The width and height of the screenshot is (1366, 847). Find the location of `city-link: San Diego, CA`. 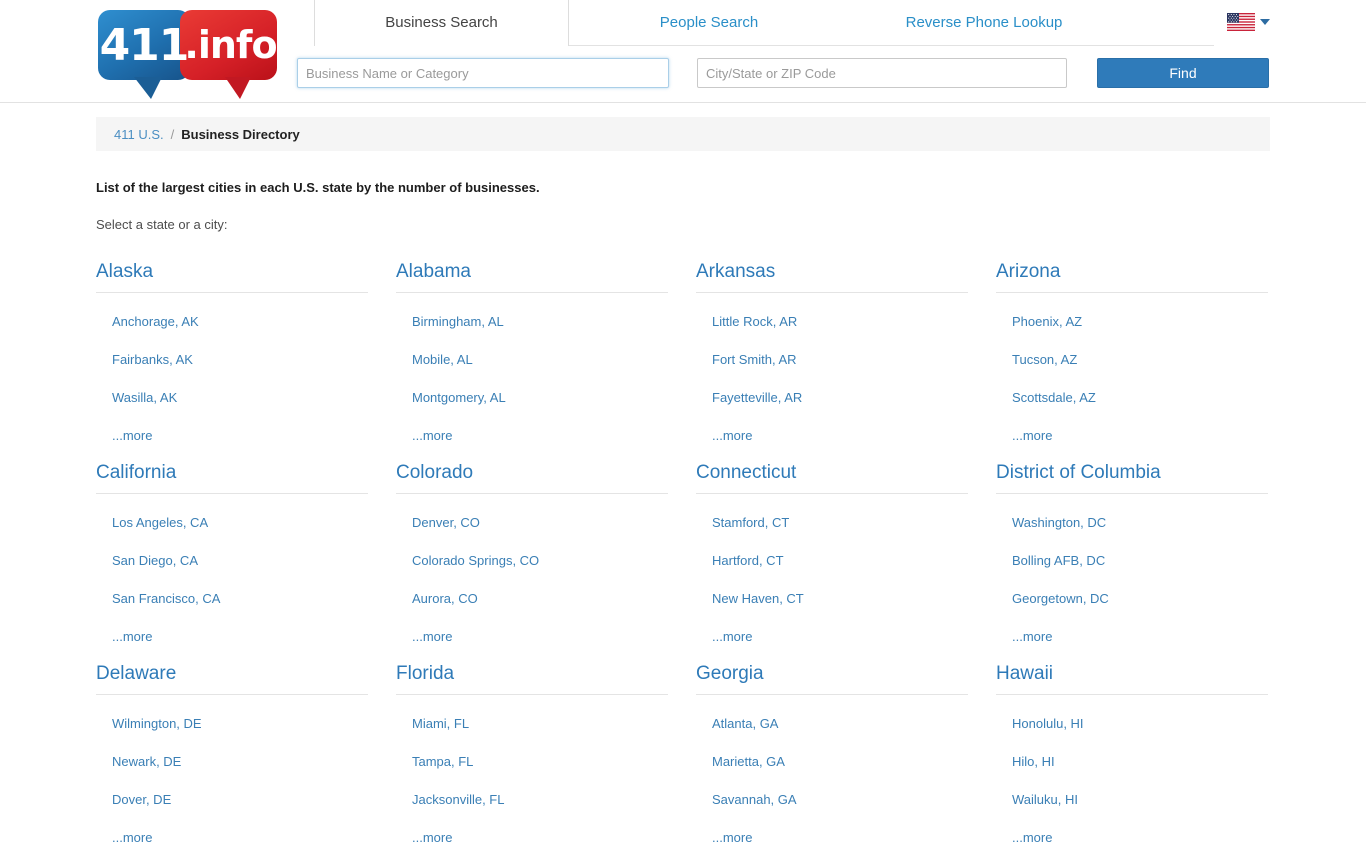

city-link: San Diego, CA is located at coordinates (155, 560).